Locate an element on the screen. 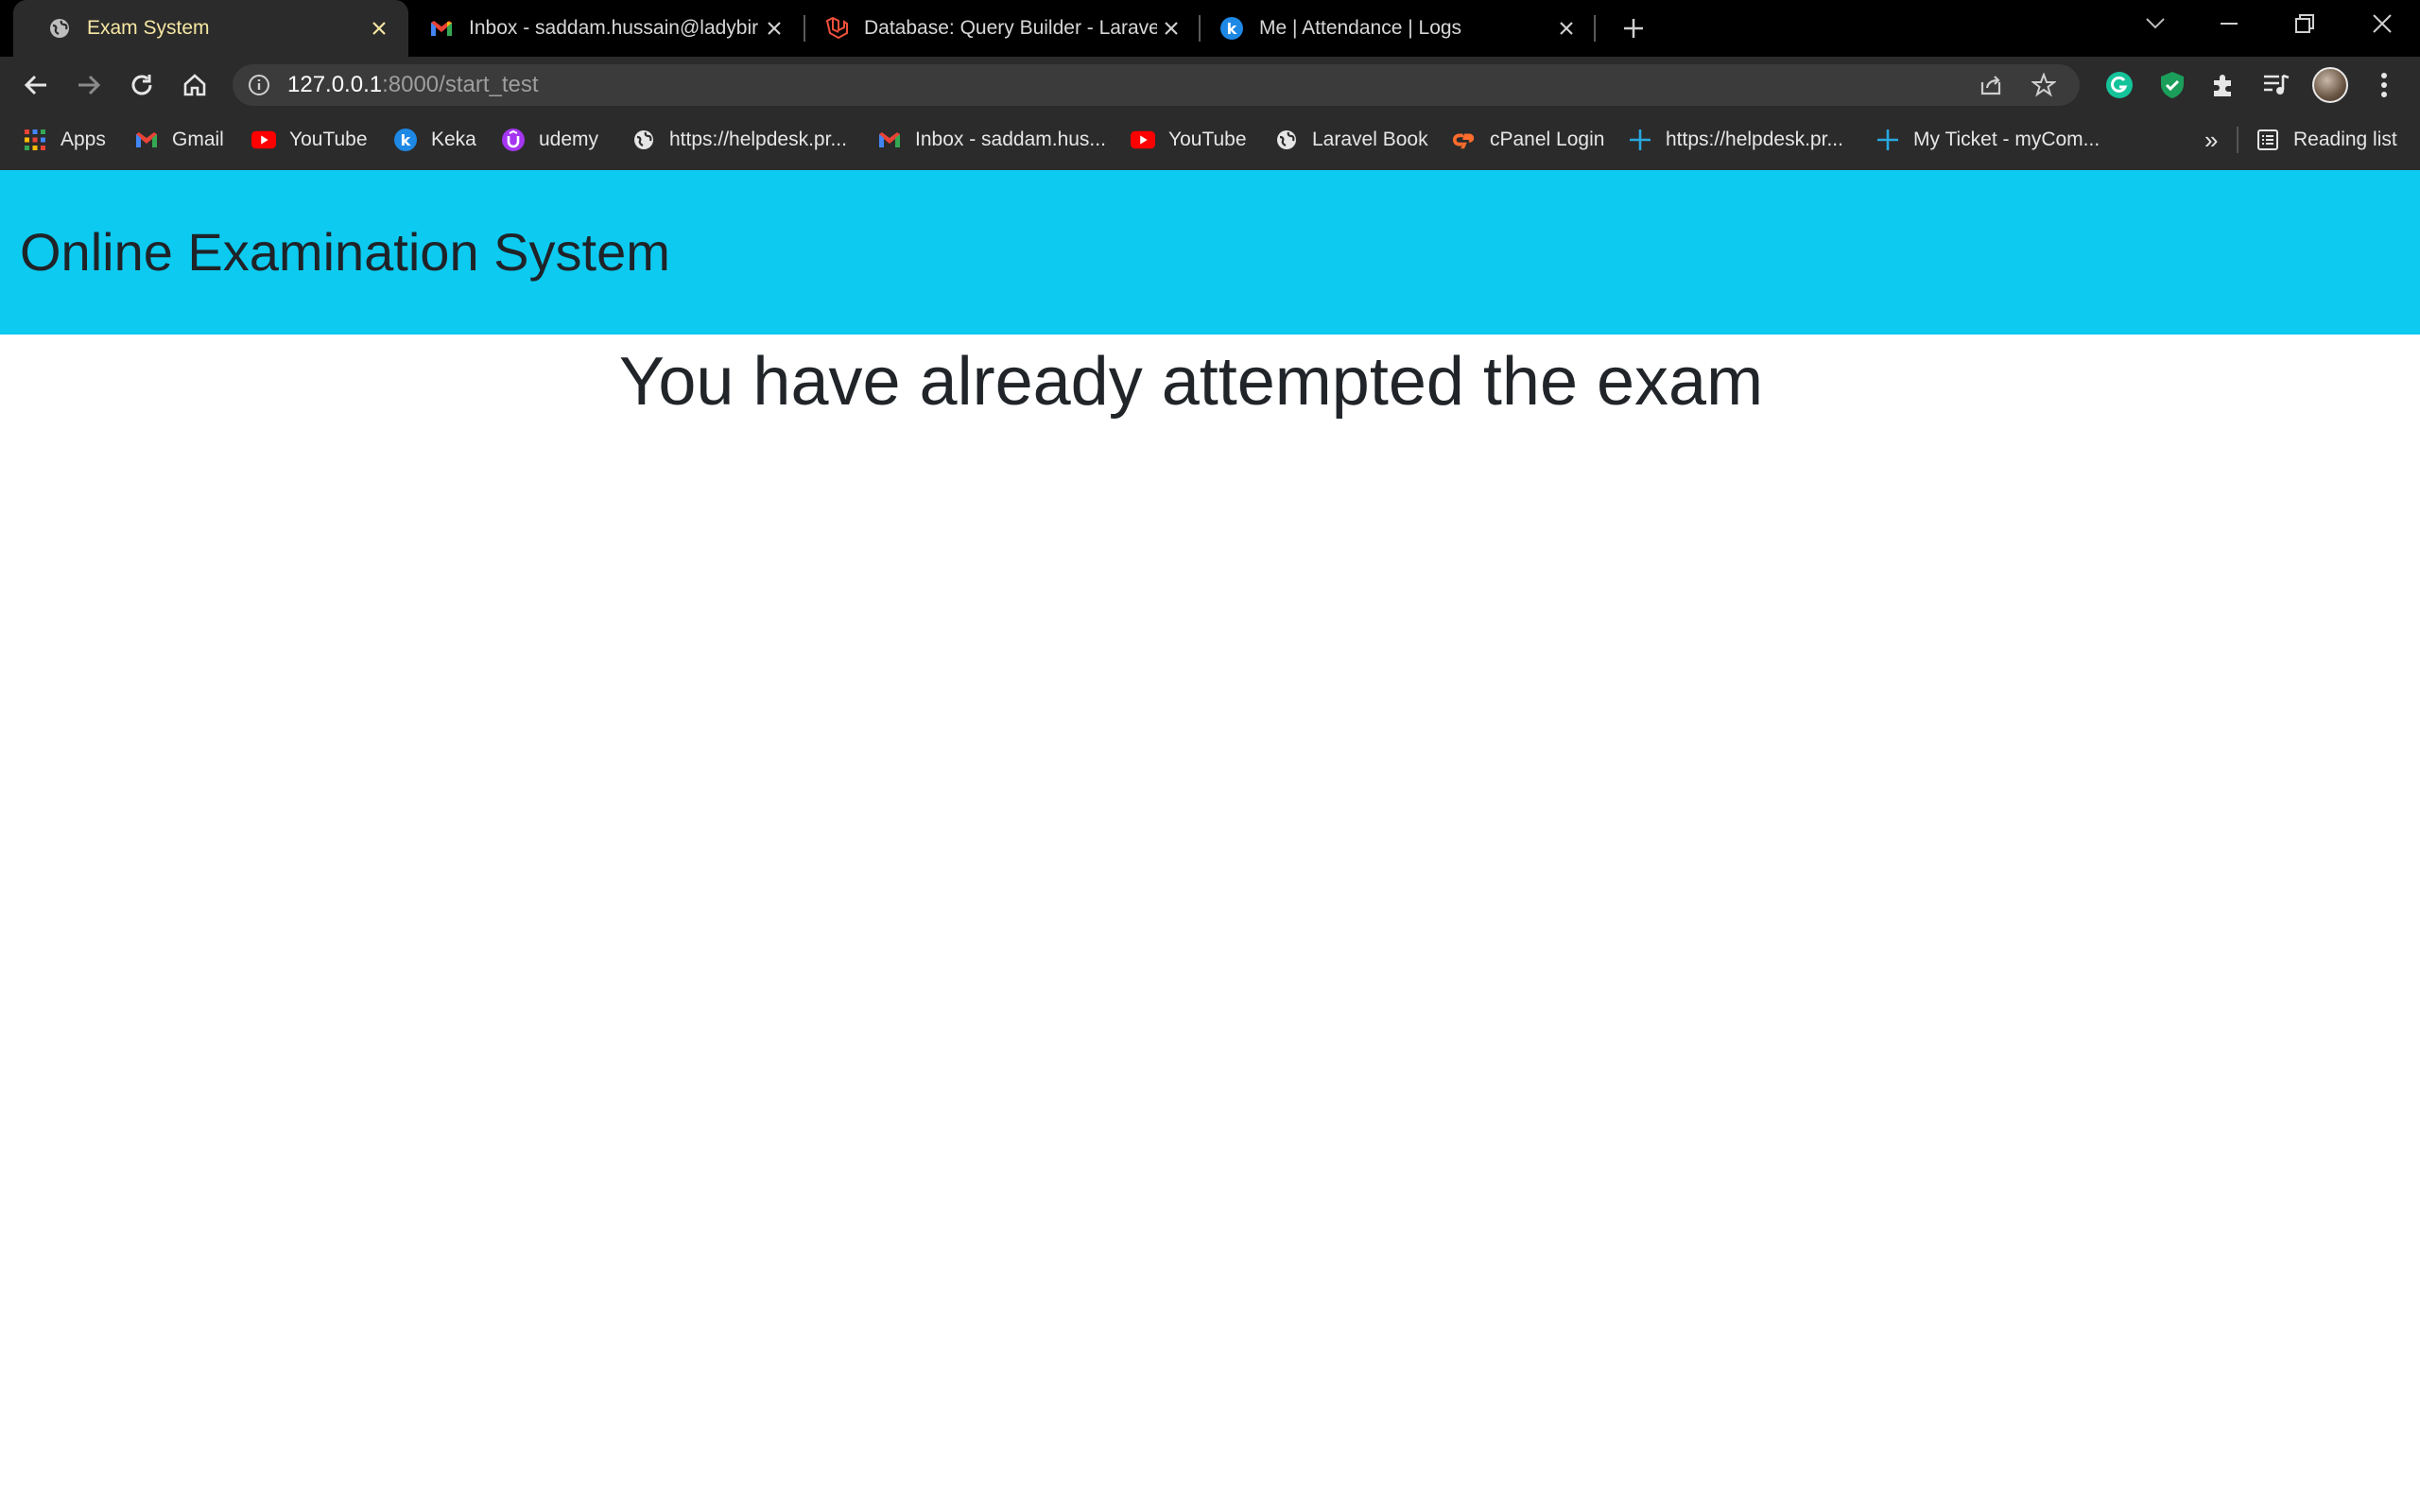  tab-title: Inbox - saddam.hussain@ladybir is located at coordinates (614, 28).